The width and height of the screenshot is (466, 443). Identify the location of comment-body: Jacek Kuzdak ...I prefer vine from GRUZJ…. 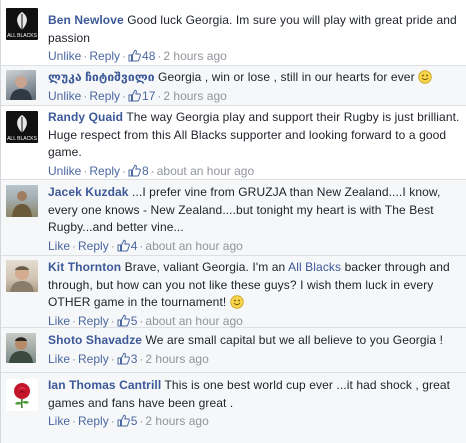
(254, 210).